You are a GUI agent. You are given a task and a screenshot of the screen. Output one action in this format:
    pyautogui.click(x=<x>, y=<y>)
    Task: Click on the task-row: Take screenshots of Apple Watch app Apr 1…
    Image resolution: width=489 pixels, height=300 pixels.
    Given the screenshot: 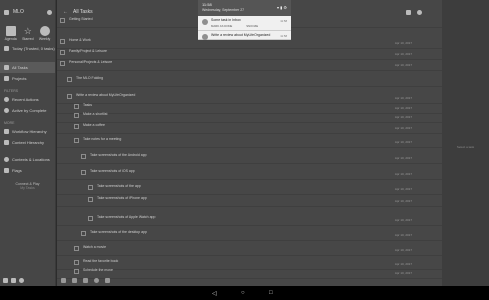 What is the action you would take?
    pyautogui.click(x=249, y=219)
    